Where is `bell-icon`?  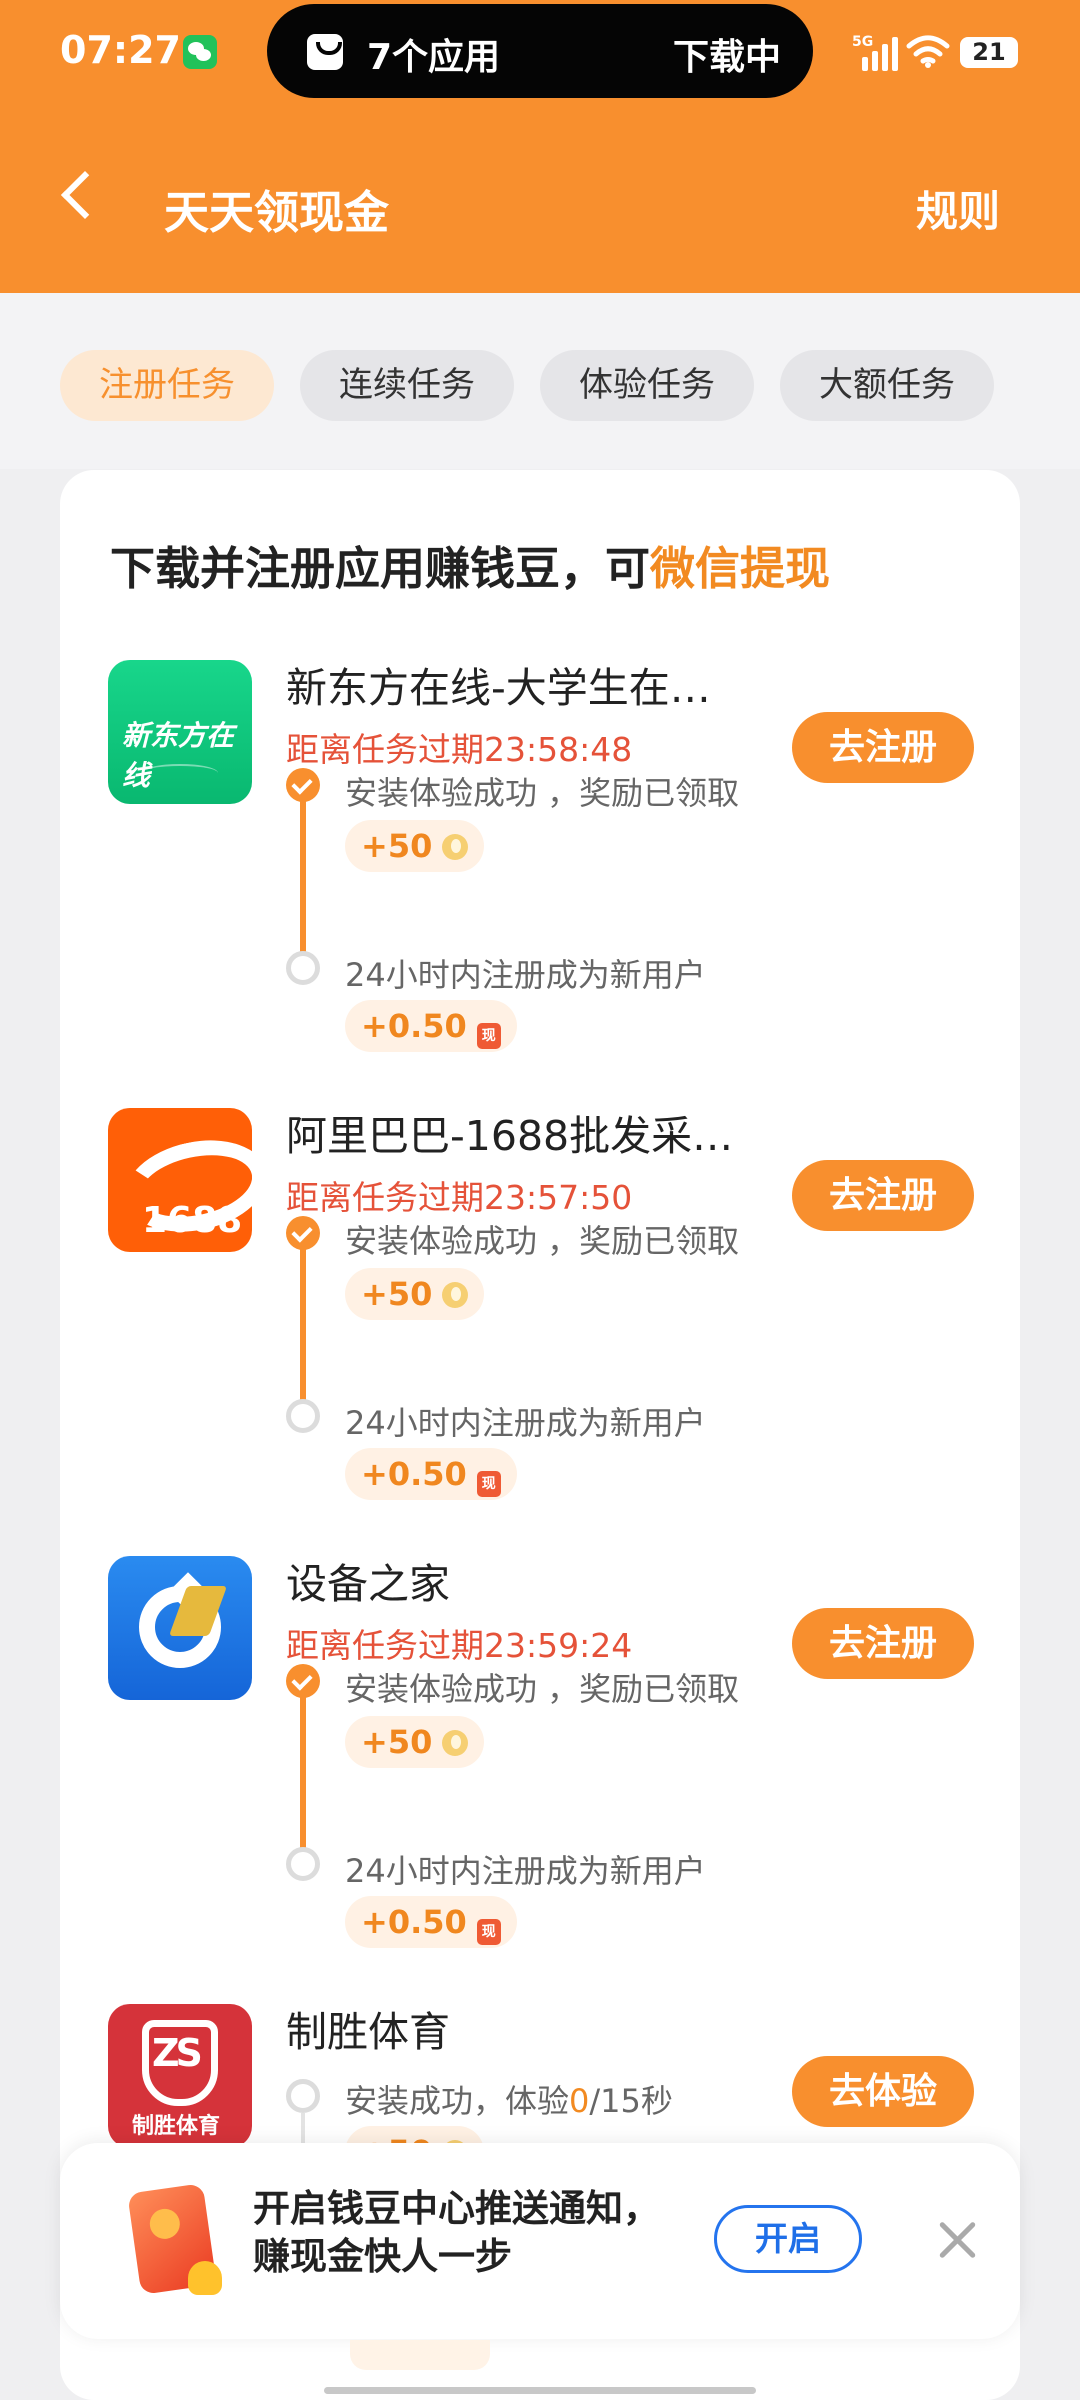
bell-icon is located at coordinates (205, 2278).